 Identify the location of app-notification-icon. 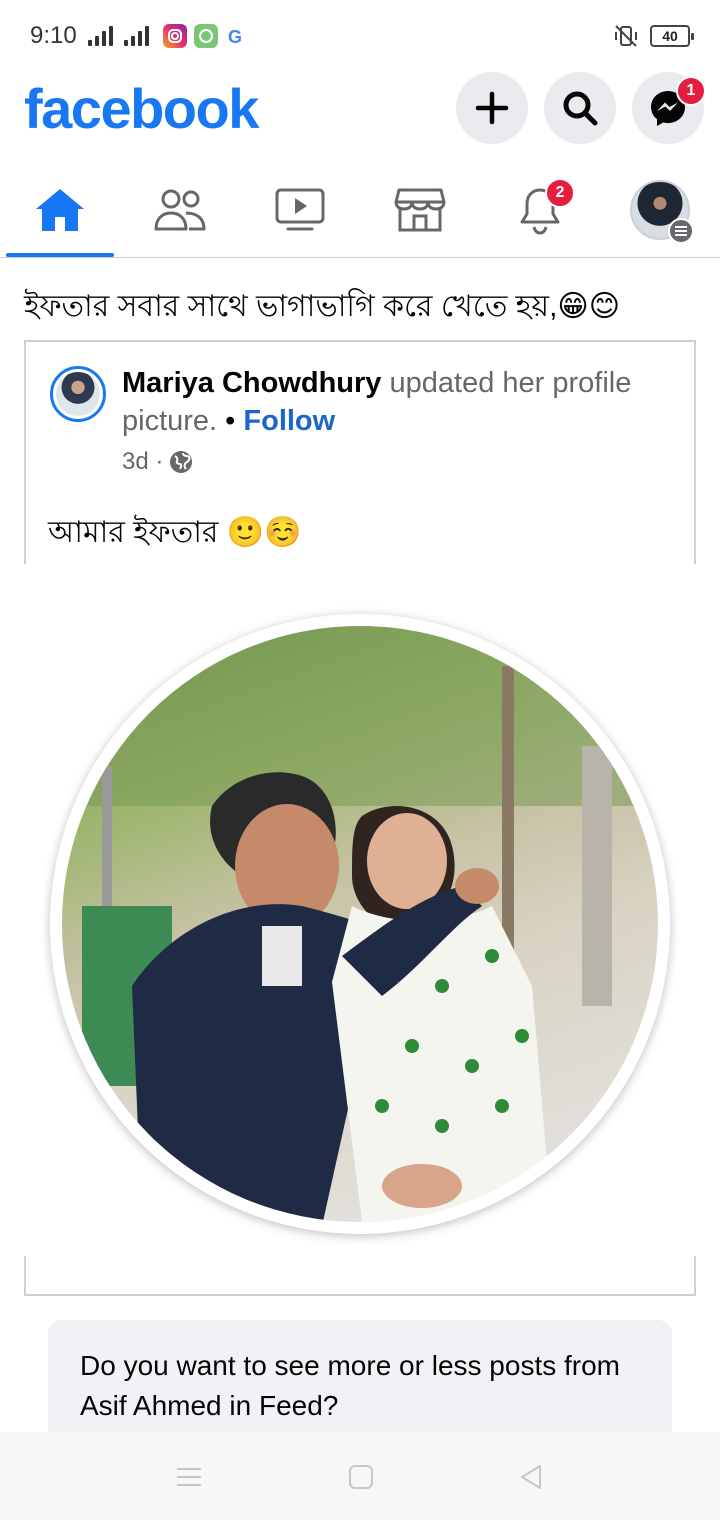
(206, 36).